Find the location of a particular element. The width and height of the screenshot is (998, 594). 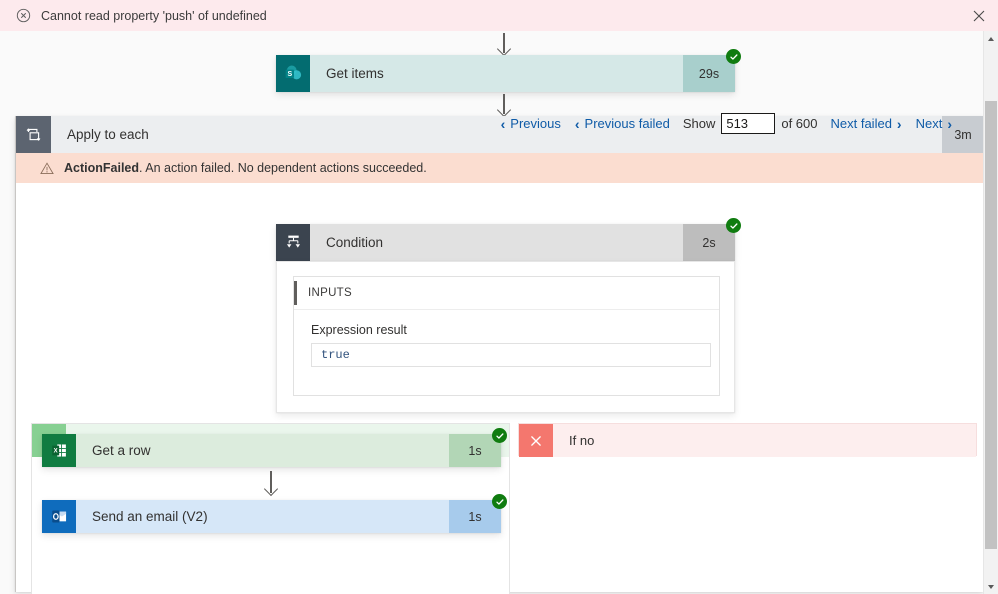

error-banner: Cannot read property 'push' of undefined is located at coordinates (499, 15).